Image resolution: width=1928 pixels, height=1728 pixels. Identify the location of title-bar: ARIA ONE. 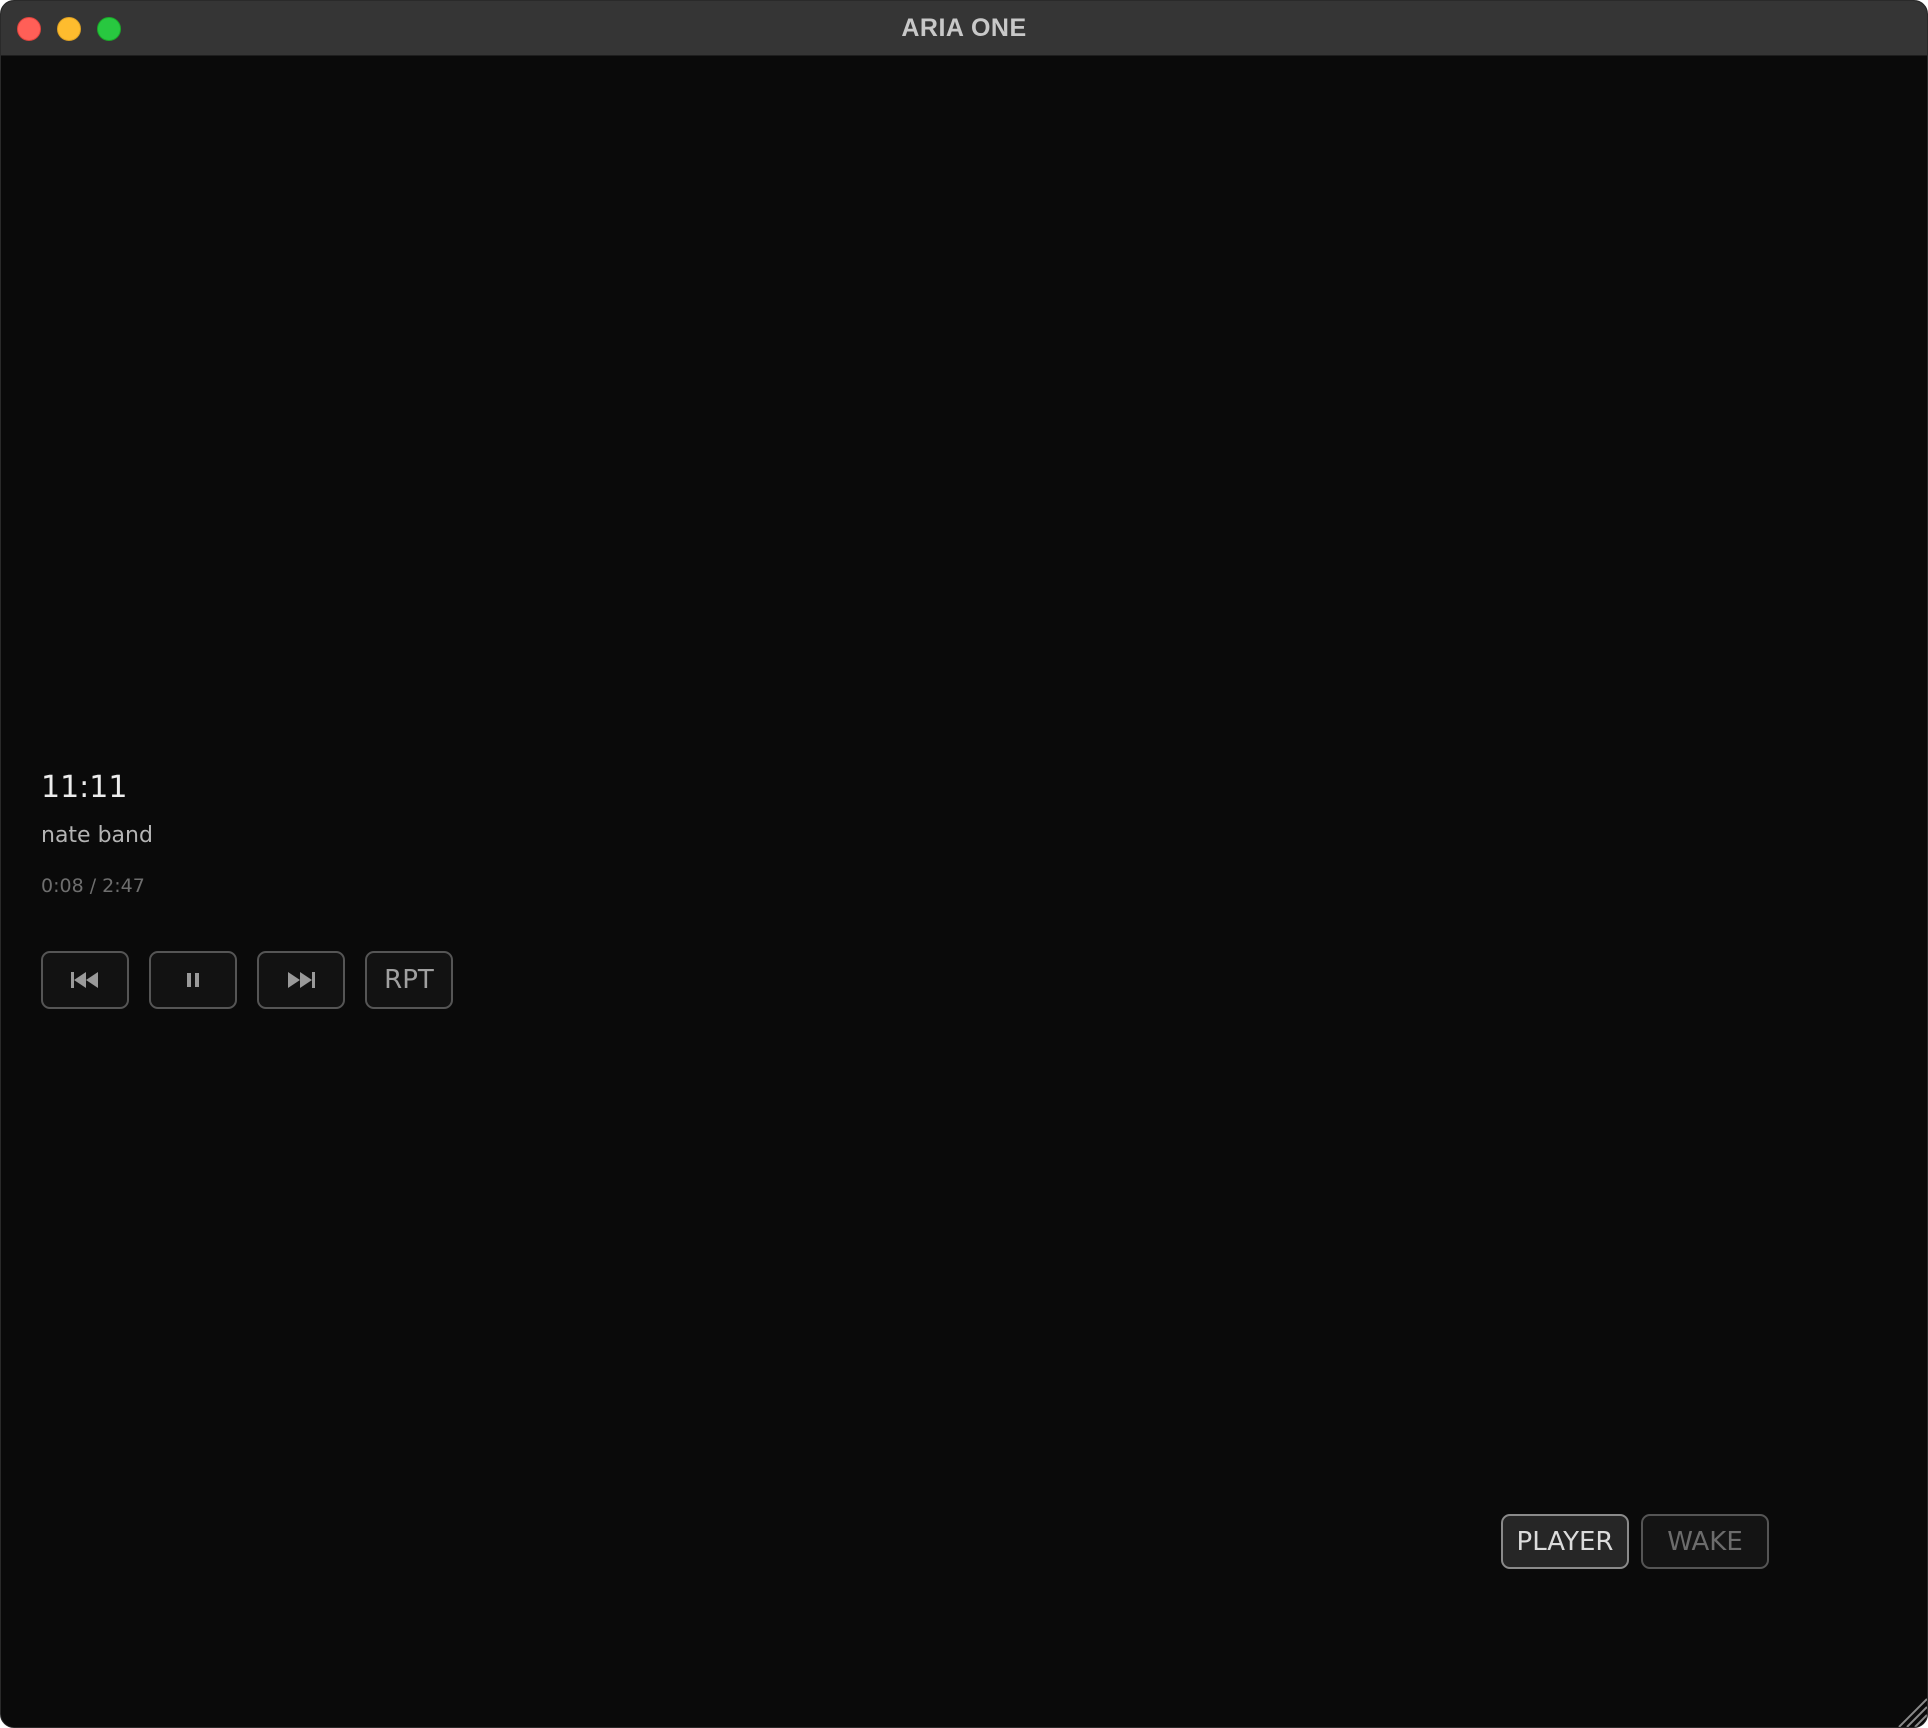
(964, 28).